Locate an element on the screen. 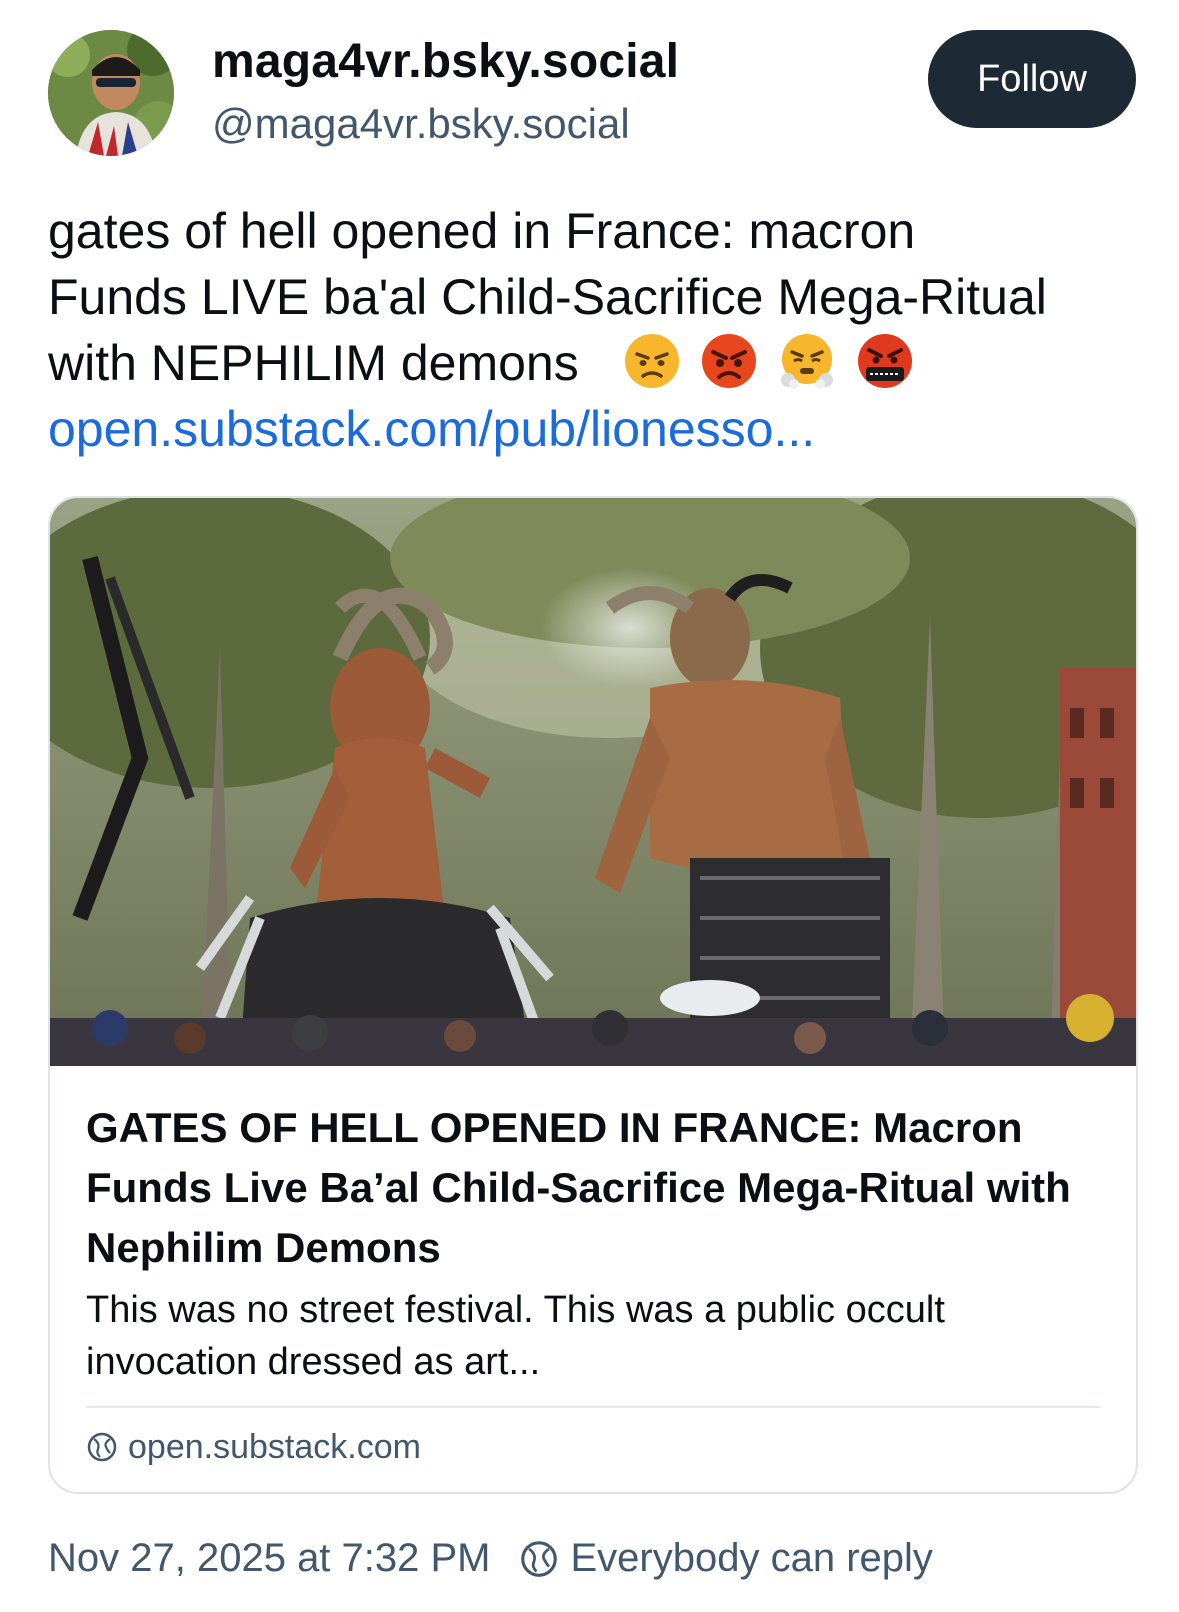 This screenshot has width=1179, height=1612. link-card-domain: open.substack.com is located at coordinates (274, 1446).